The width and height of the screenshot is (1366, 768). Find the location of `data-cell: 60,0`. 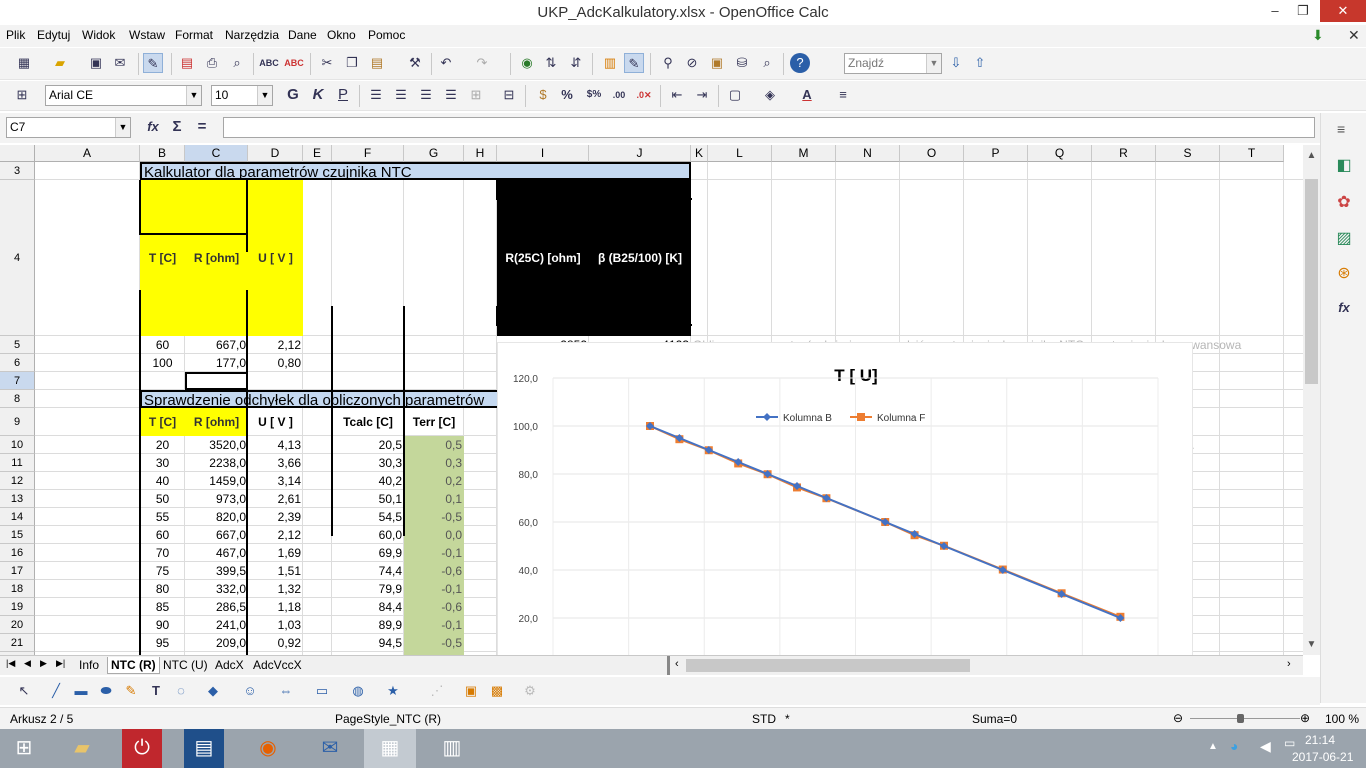

data-cell: 60,0 is located at coordinates (368, 535).